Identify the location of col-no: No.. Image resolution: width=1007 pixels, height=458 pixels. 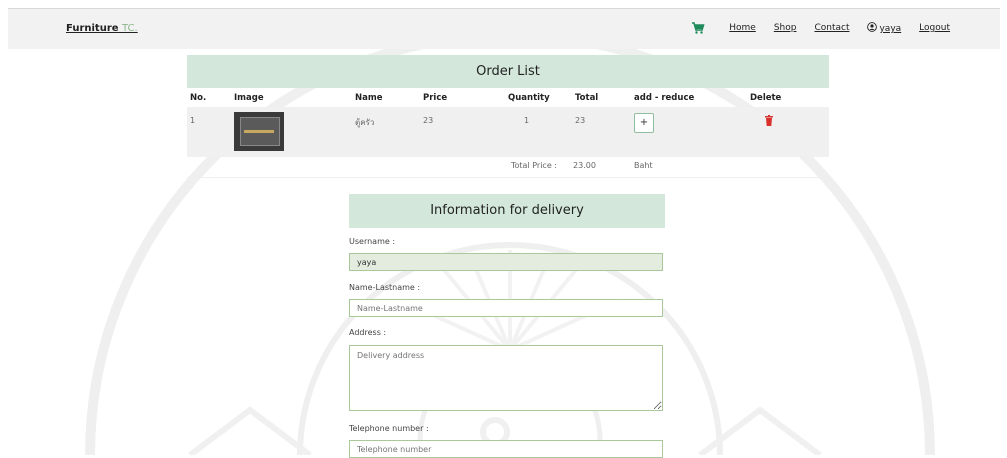
(198, 98).